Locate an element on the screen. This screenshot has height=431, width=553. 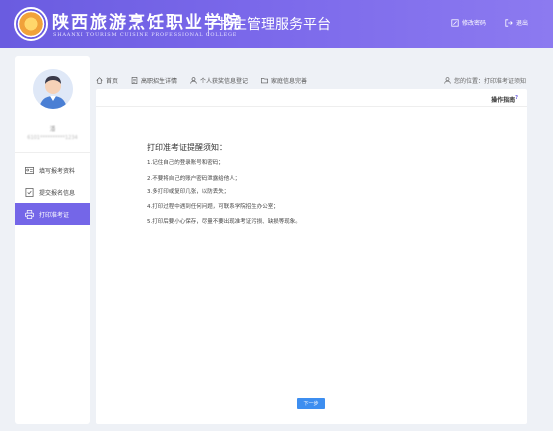
guide-label: 操作指南 is located at coordinates (503, 100).